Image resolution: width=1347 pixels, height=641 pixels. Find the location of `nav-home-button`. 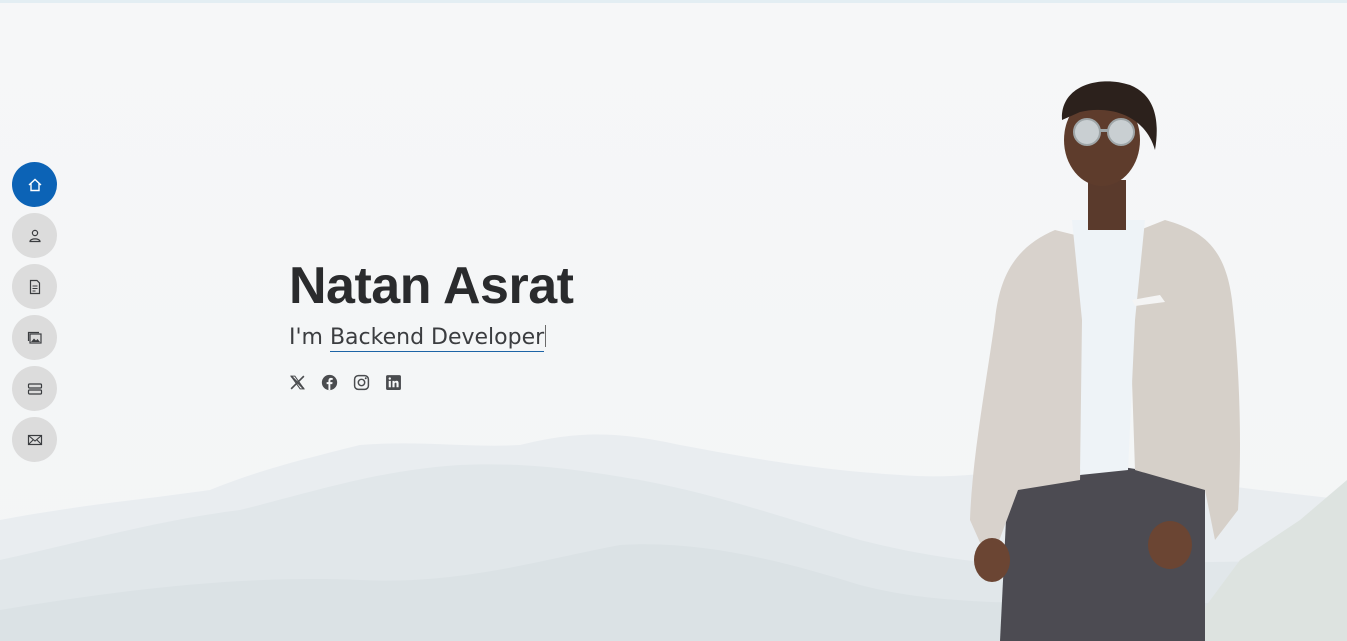

nav-home-button is located at coordinates (34, 184).